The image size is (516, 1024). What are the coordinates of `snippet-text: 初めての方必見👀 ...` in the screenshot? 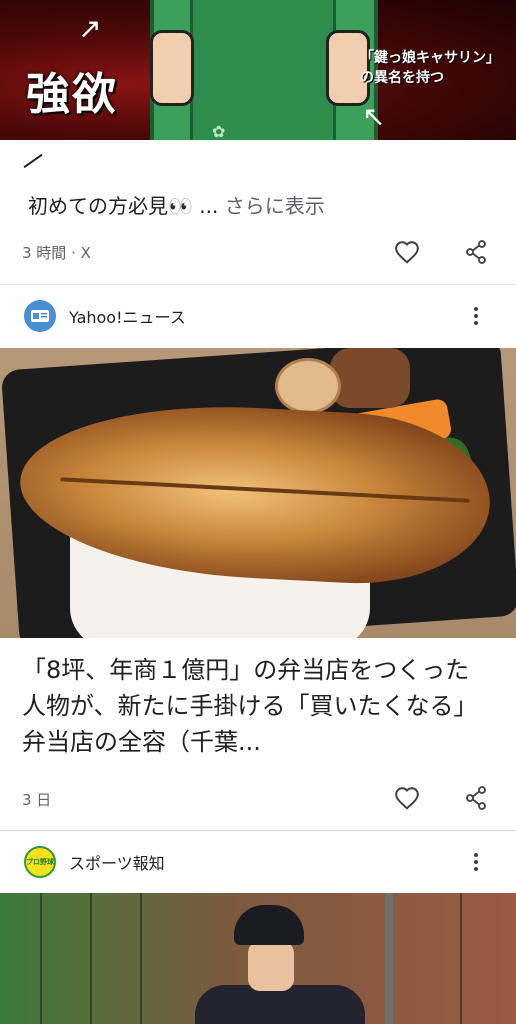 It's located at (123, 206).